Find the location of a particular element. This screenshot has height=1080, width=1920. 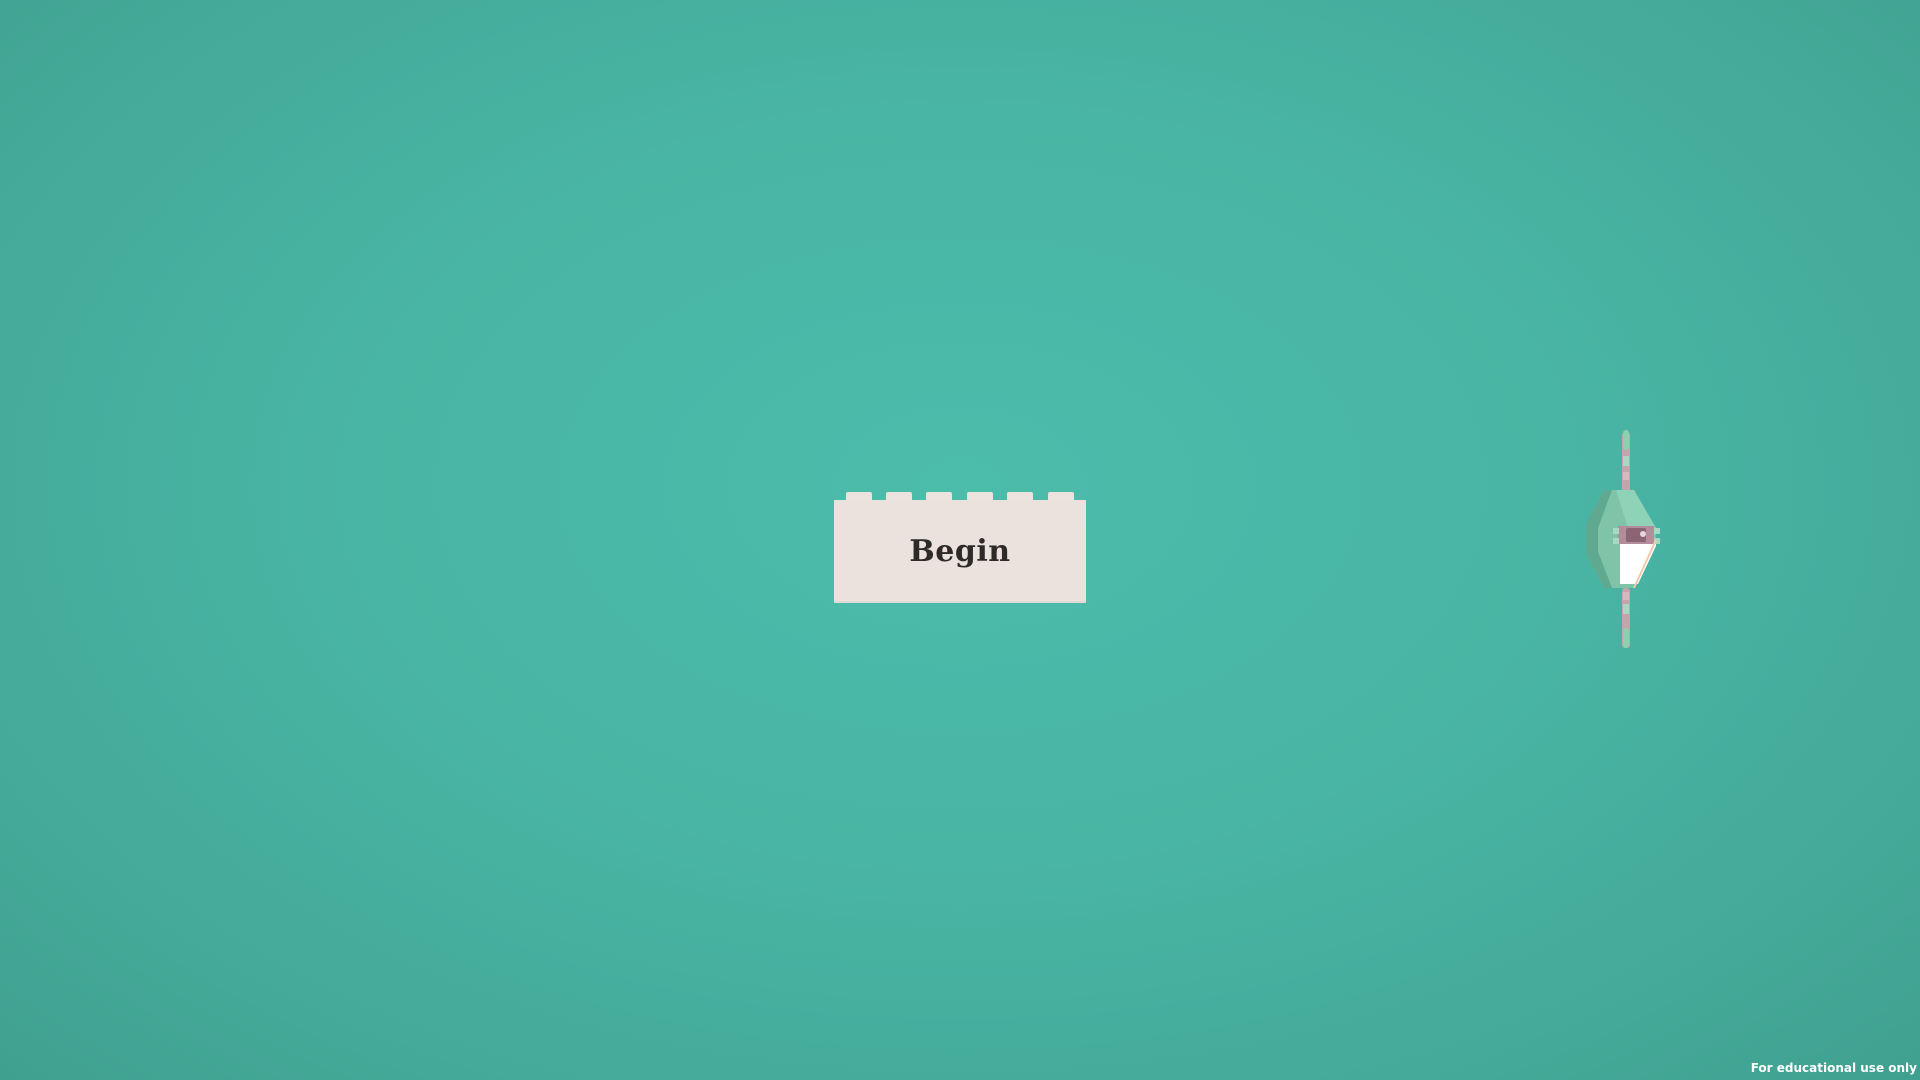

begin-button: Begin is located at coordinates (960, 546).